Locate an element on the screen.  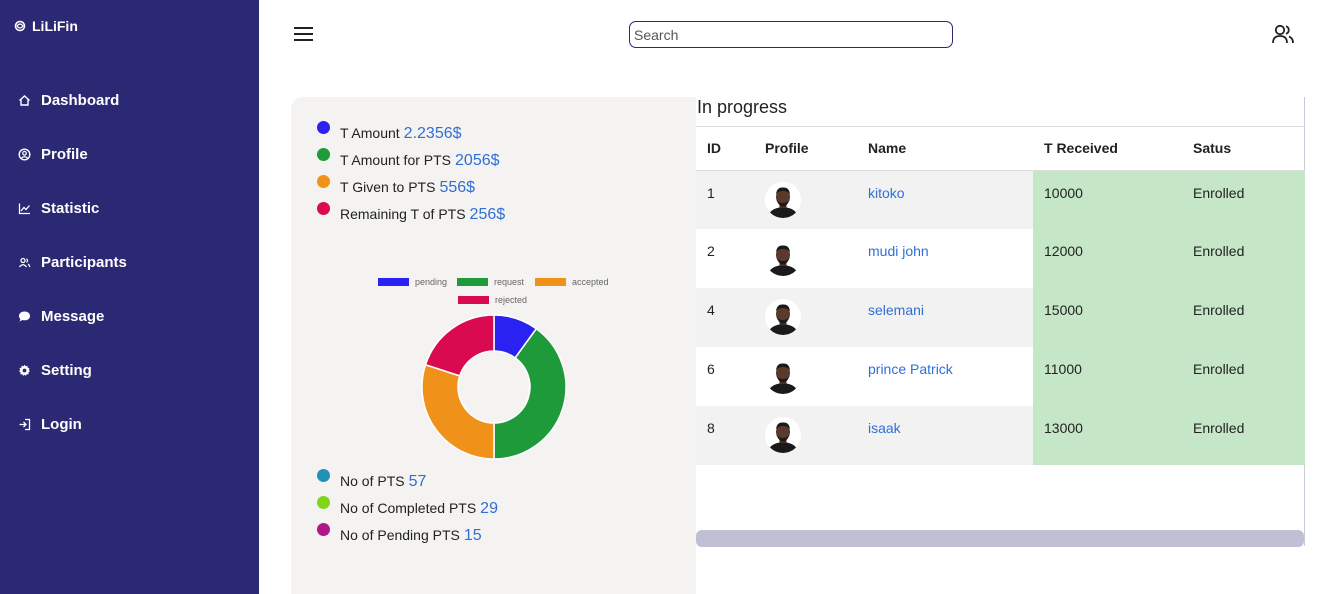
user-circle-icon is located at coordinates (24, 154).